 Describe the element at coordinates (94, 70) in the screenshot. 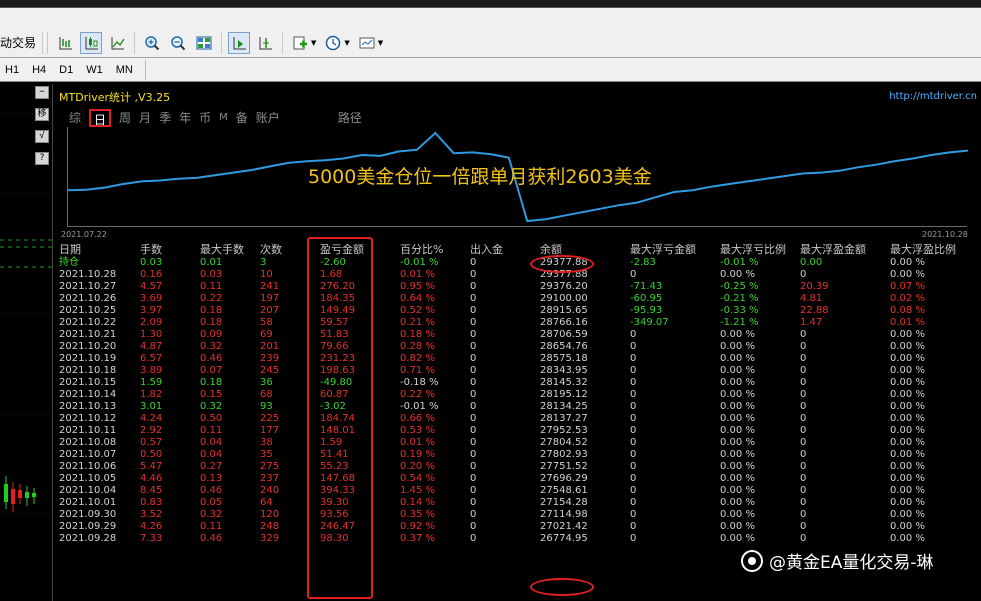

I see `period-w1: W1` at that location.